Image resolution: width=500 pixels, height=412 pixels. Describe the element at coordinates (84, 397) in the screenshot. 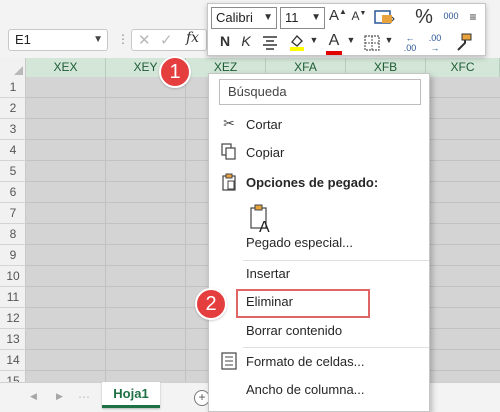

I see `more-sheets-icon: ⋯` at that location.